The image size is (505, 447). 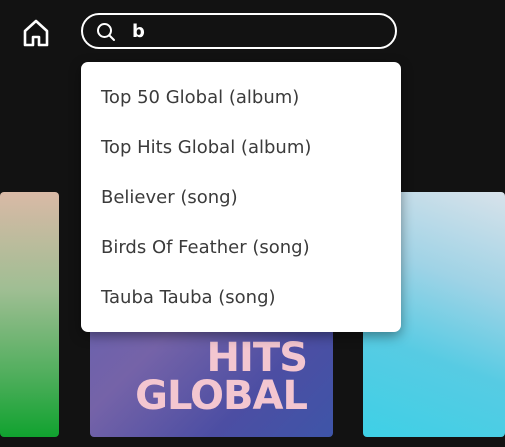 I want to click on album-cover-title-line1: HITS, so click(x=257, y=358).